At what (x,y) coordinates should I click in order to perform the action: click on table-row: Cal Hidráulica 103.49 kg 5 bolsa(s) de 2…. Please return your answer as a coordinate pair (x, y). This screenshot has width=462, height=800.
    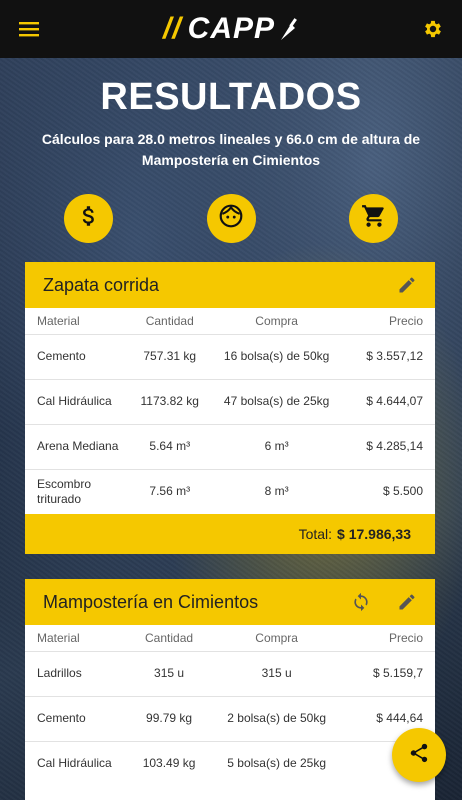
    Looking at the image, I should click on (230, 763).